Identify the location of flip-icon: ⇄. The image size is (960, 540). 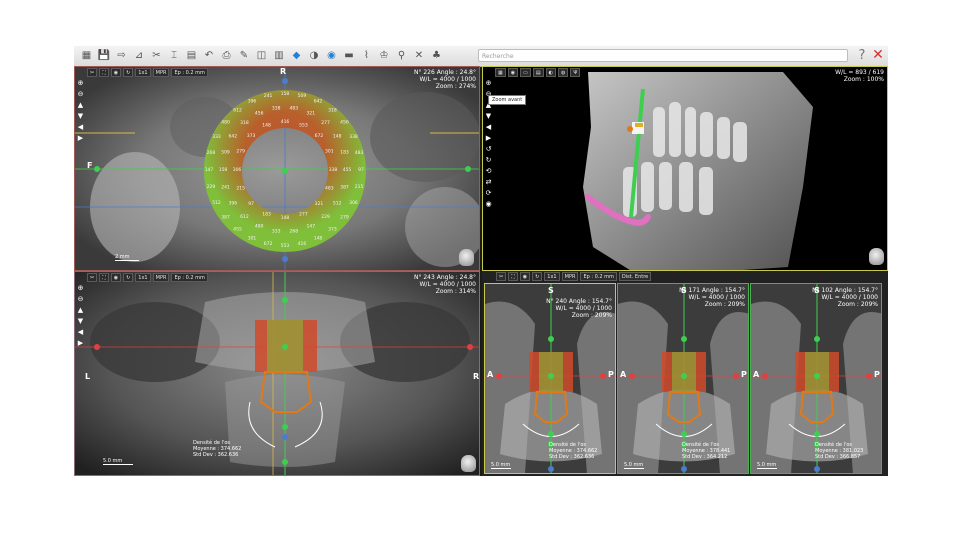
(488, 182).